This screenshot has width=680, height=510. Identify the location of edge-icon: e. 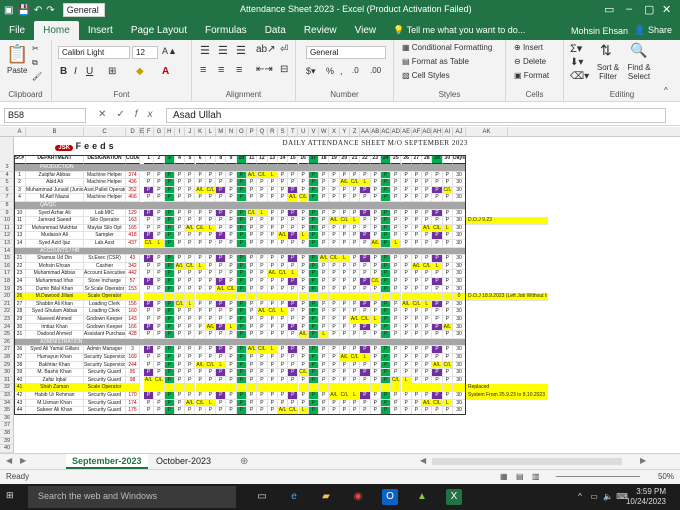
(294, 497).